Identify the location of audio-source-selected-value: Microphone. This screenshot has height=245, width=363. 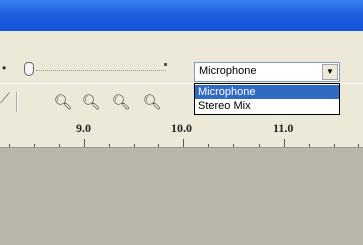
(228, 71).